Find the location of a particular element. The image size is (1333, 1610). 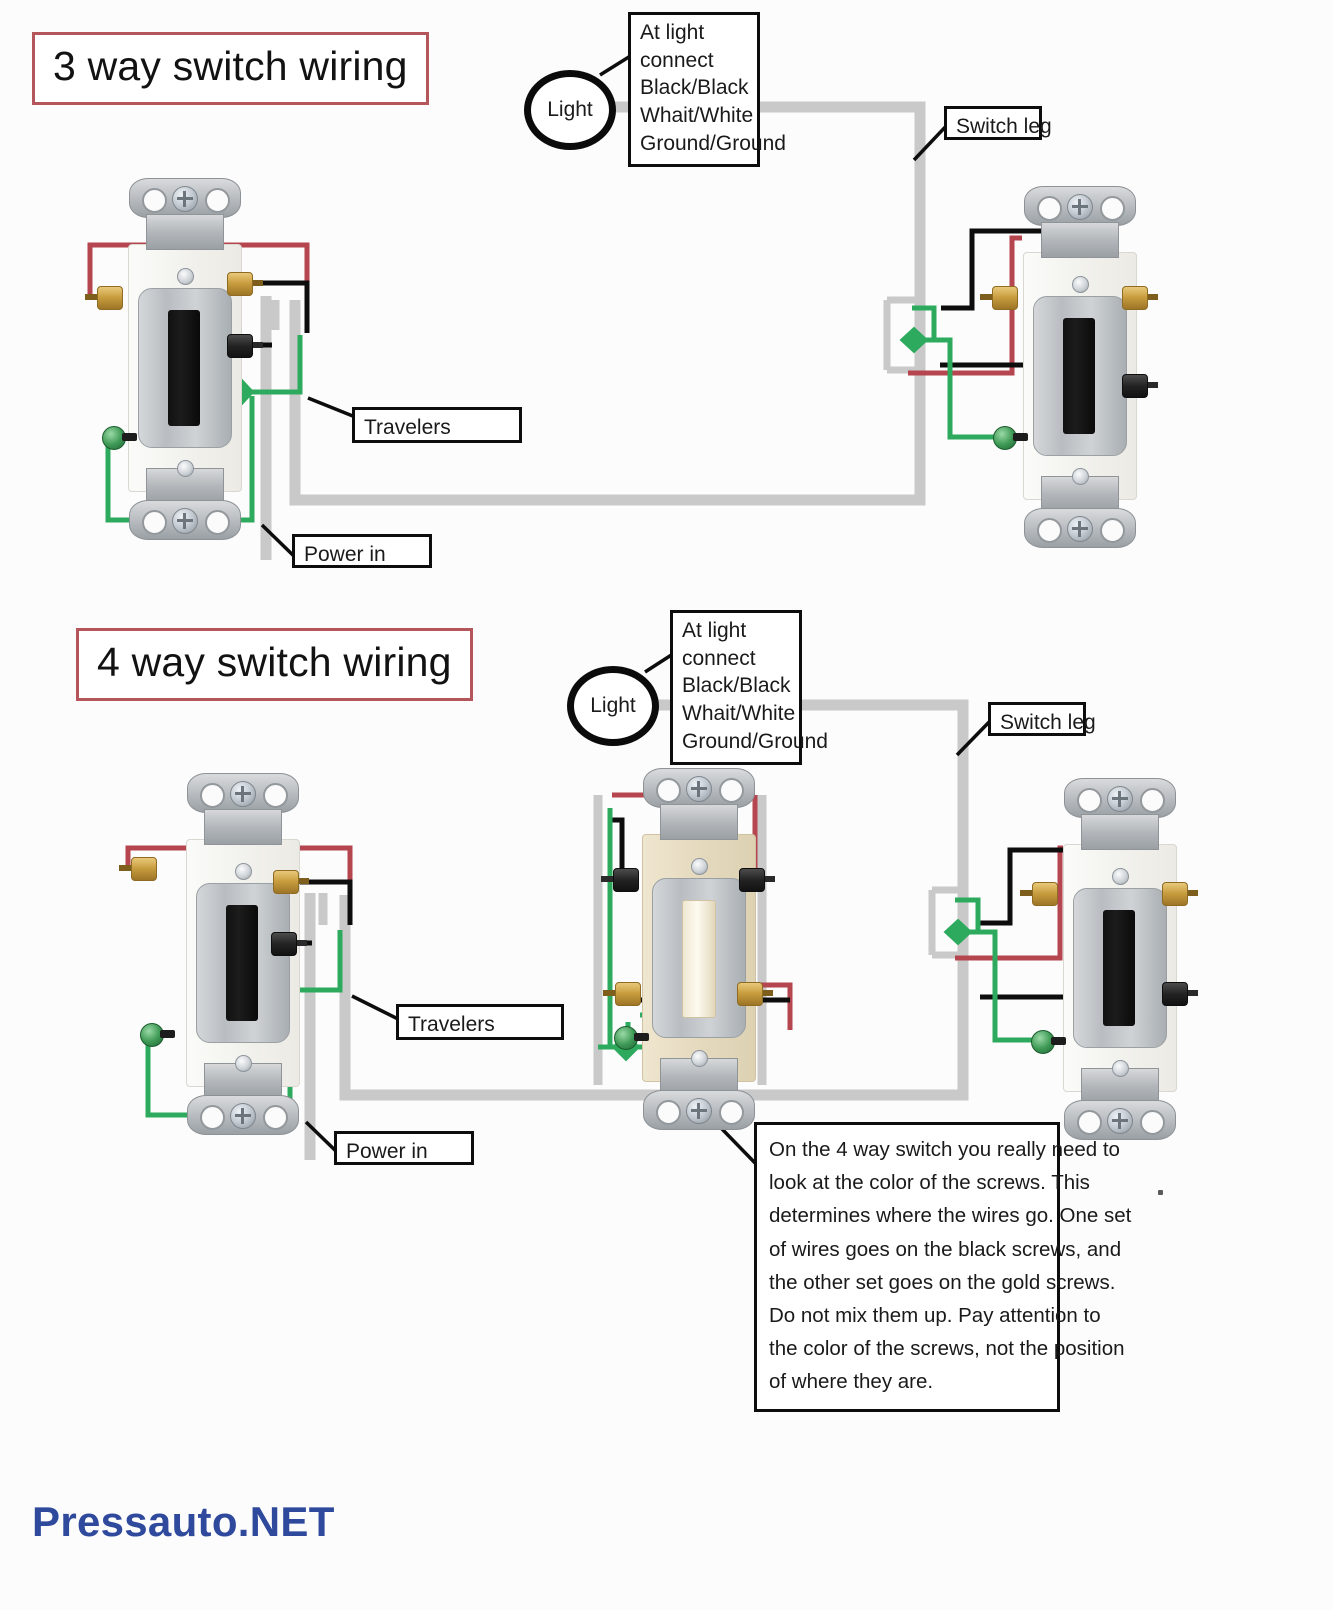

three-way-light-label: Light is located at coordinates (570, 109).